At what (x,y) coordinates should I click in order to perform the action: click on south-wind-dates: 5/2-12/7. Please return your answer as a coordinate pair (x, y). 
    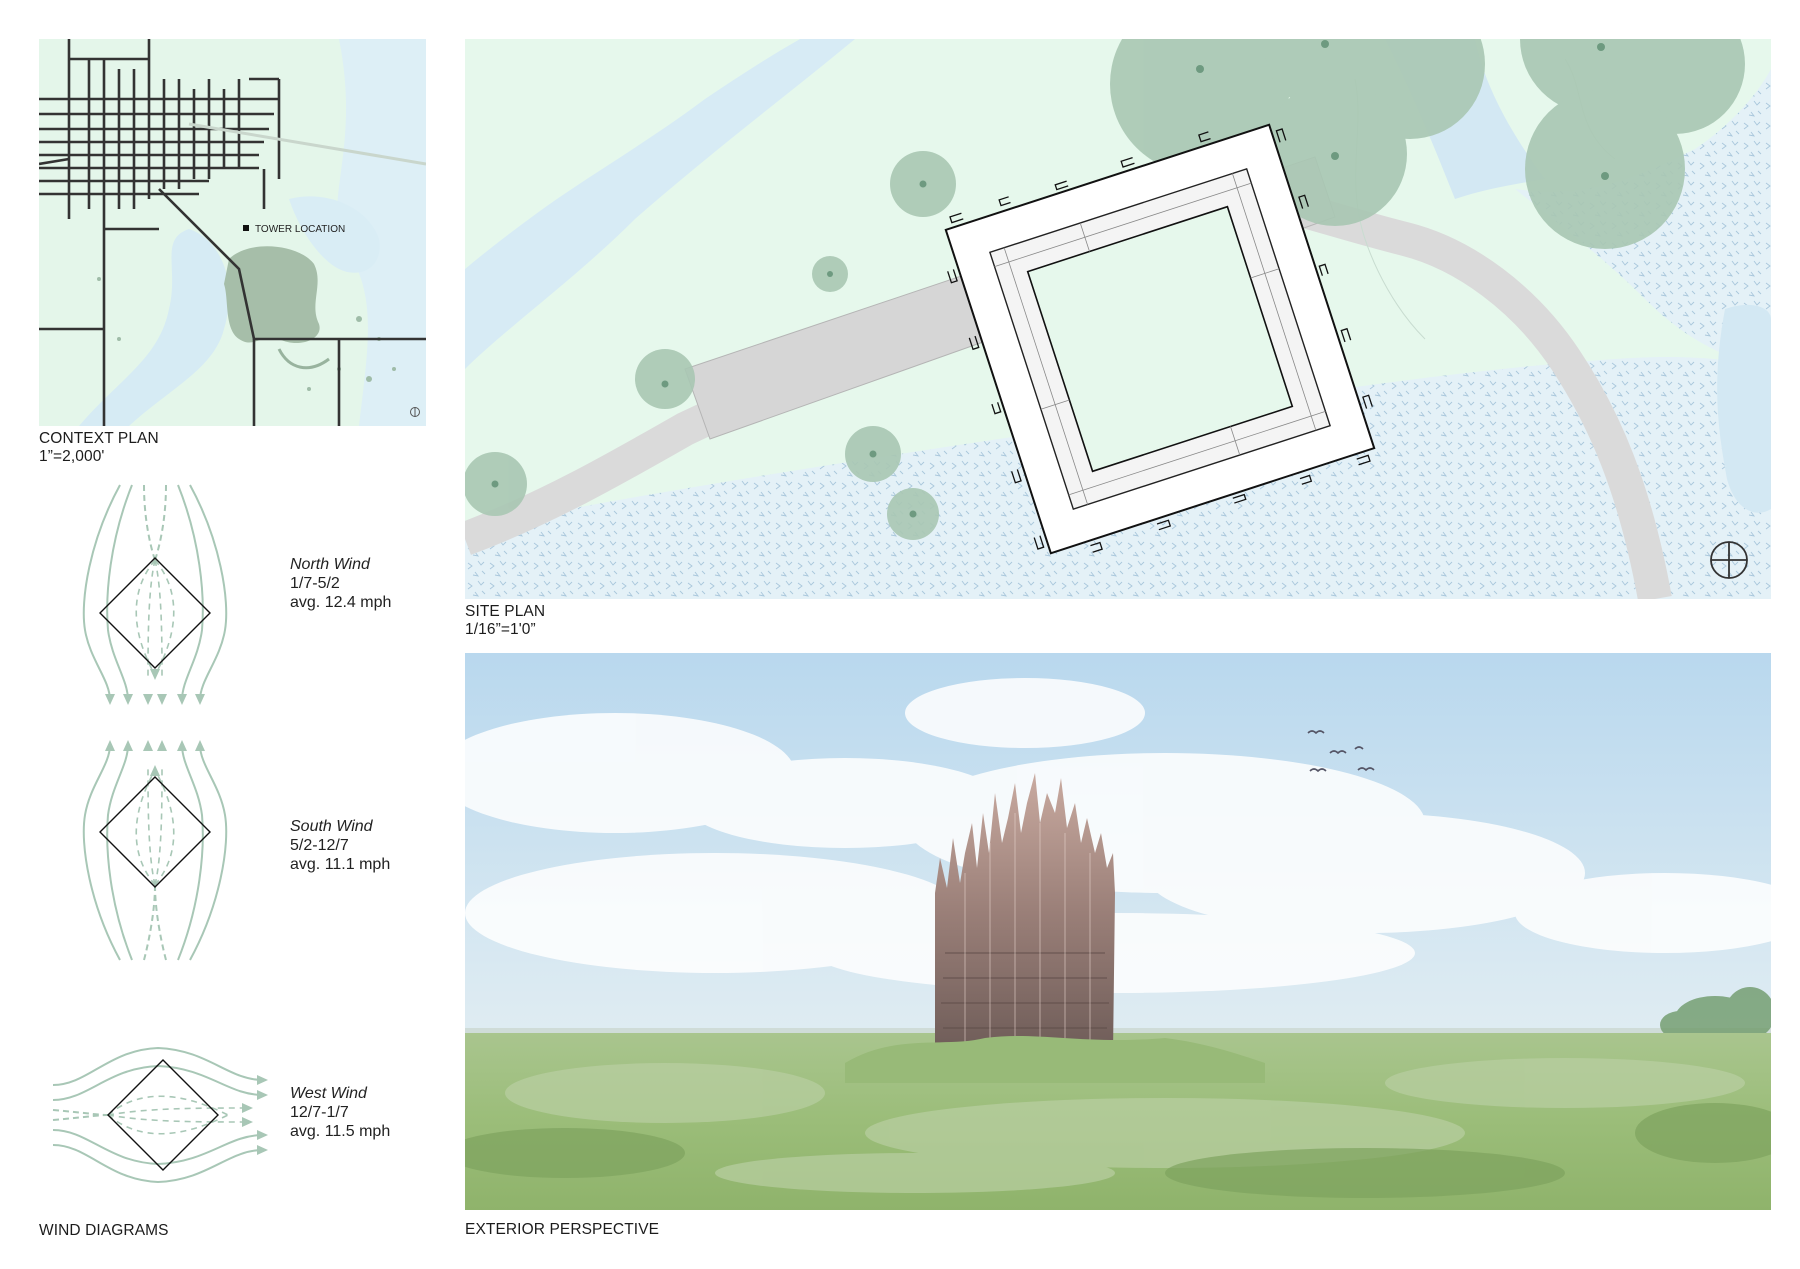
    Looking at the image, I should click on (319, 845).